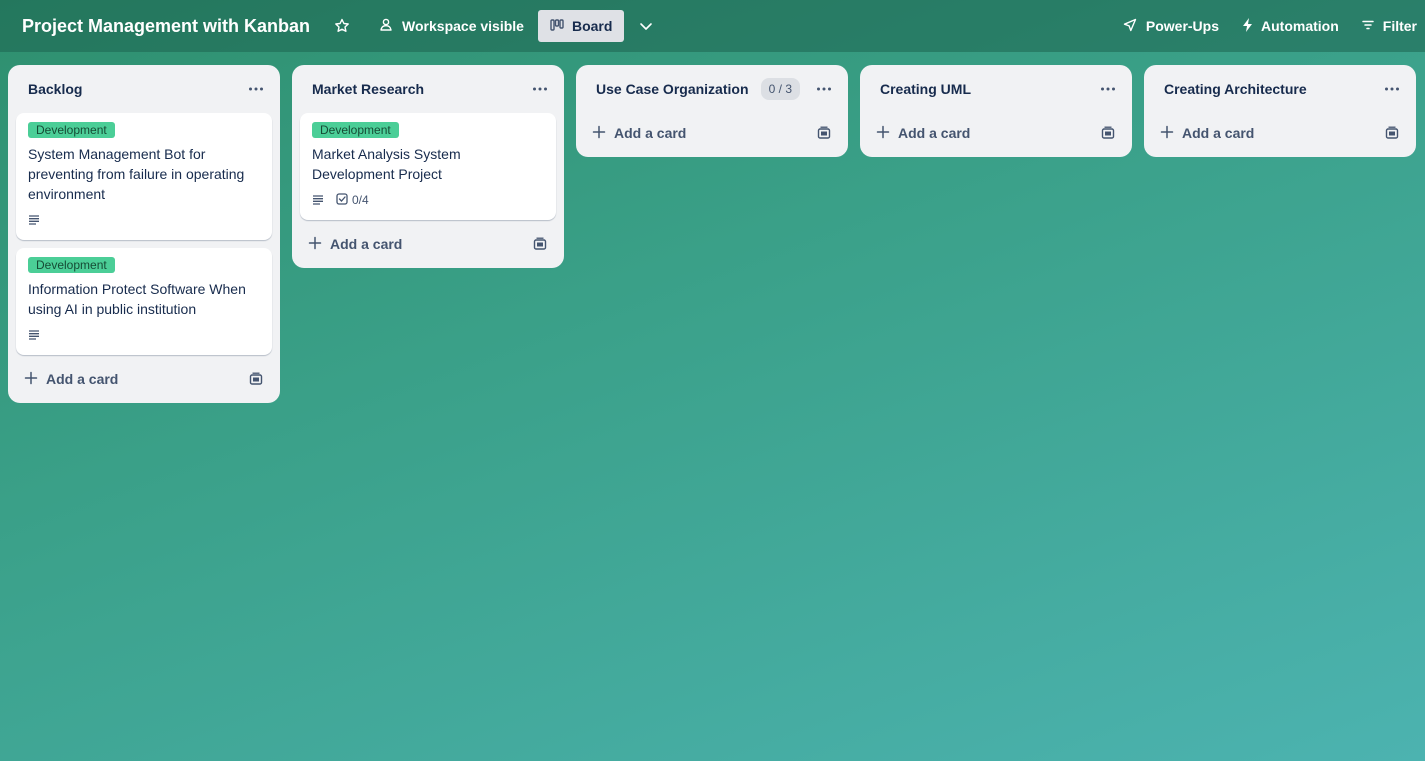  What do you see at coordinates (592, 26) in the screenshot?
I see `board-view-label: Board` at bounding box center [592, 26].